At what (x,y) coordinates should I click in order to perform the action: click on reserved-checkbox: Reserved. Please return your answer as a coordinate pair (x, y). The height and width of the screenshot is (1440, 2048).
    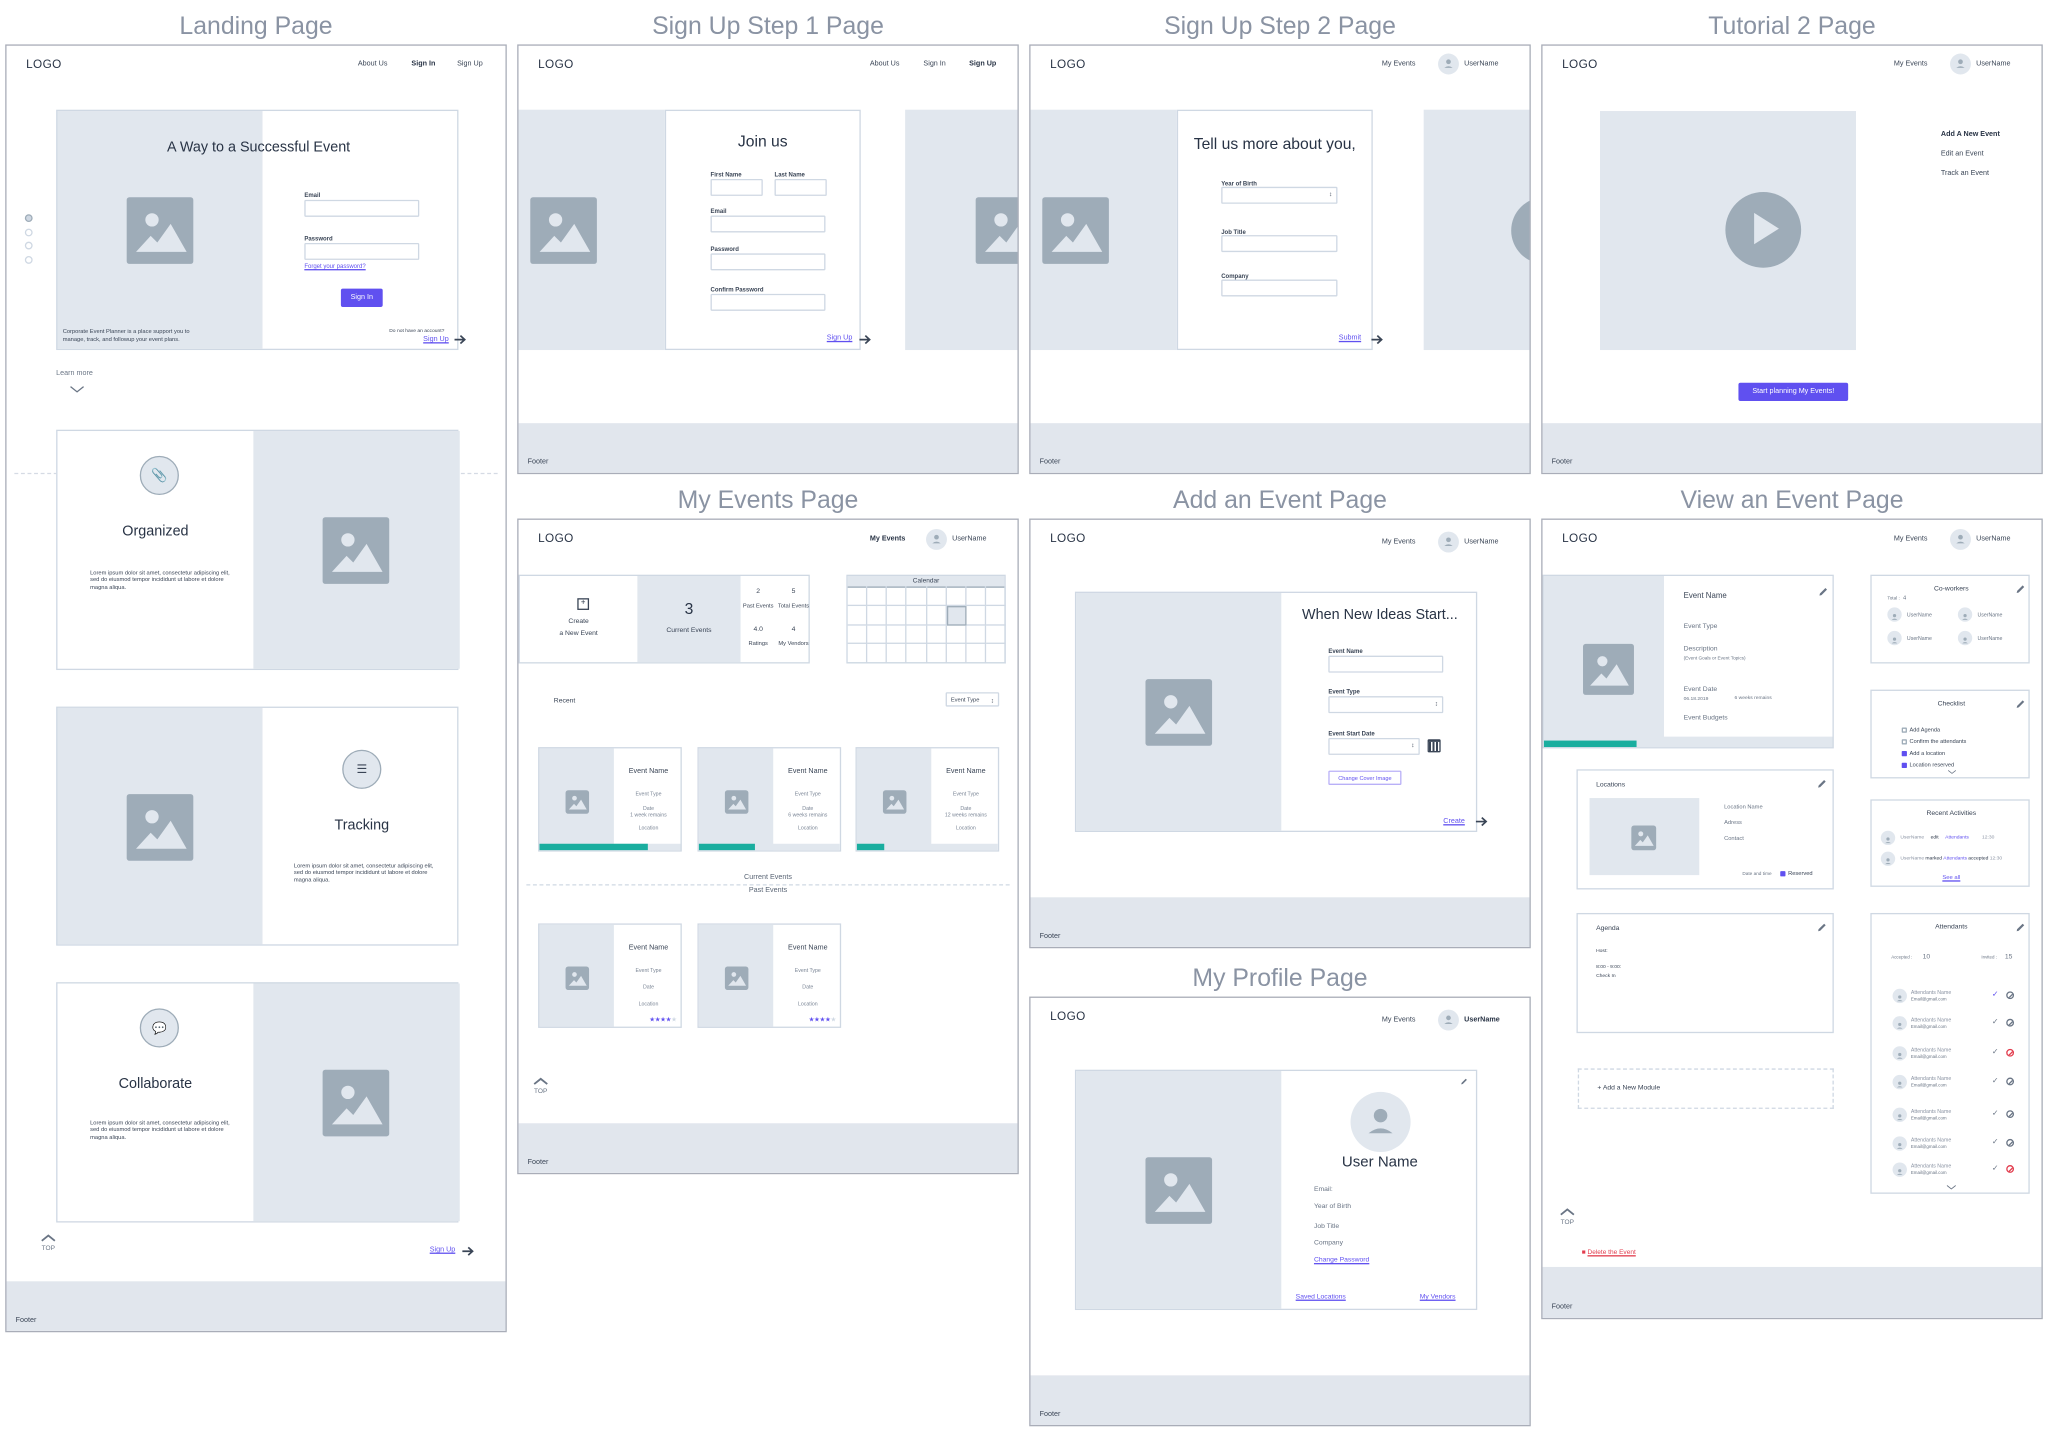
    Looking at the image, I should click on (1796, 873).